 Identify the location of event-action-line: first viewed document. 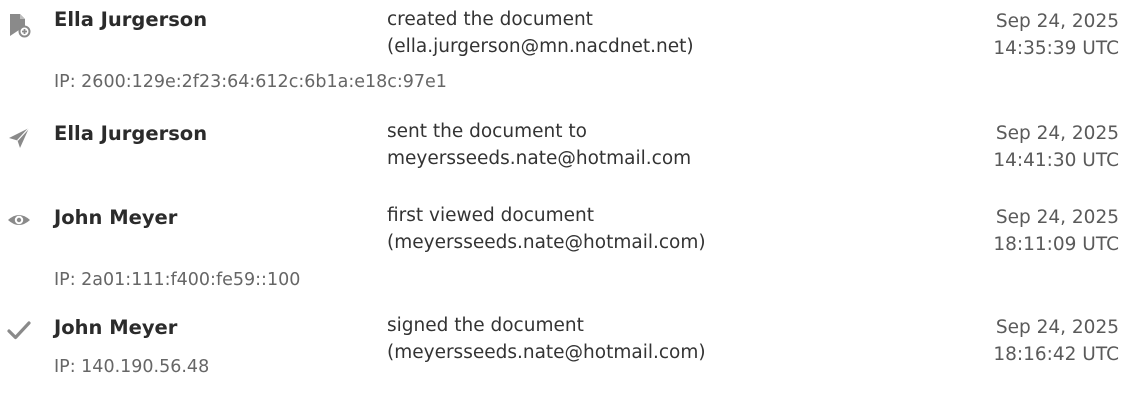
(490, 215).